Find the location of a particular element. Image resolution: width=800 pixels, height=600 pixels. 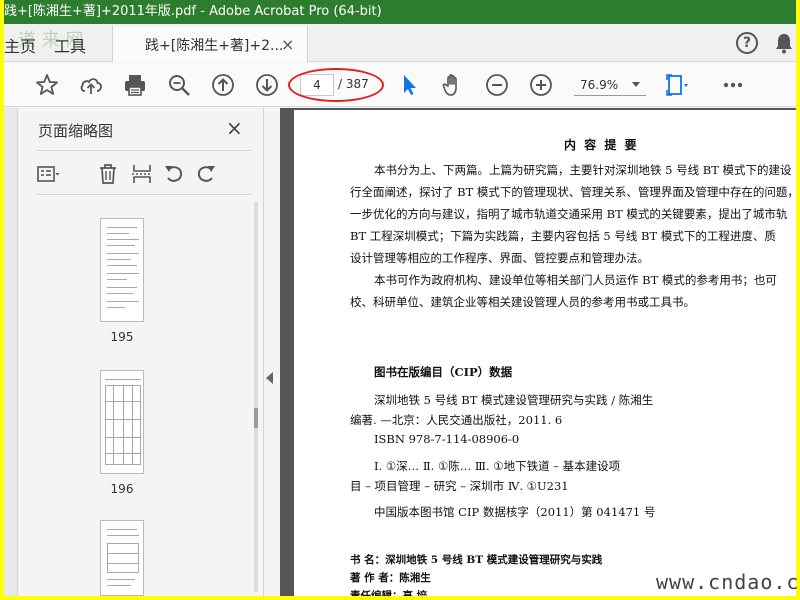

panel-close-icon: × is located at coordinates (234, 128).